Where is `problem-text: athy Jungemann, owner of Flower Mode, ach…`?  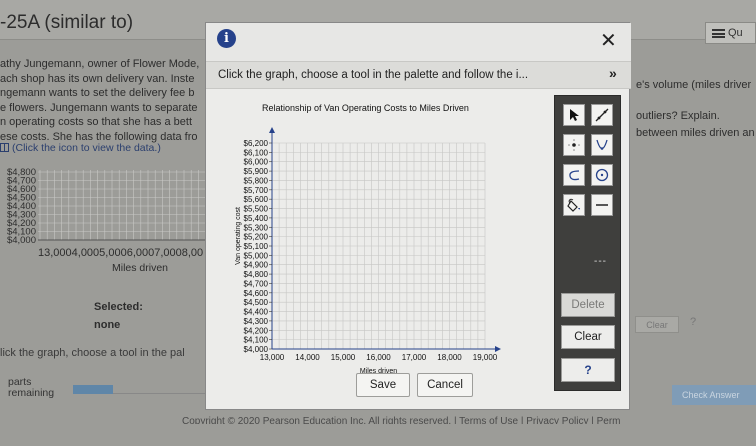 problem-text: athy Jungemann, owner of Flower Mode, ach… is located at coordinates (107, 100).